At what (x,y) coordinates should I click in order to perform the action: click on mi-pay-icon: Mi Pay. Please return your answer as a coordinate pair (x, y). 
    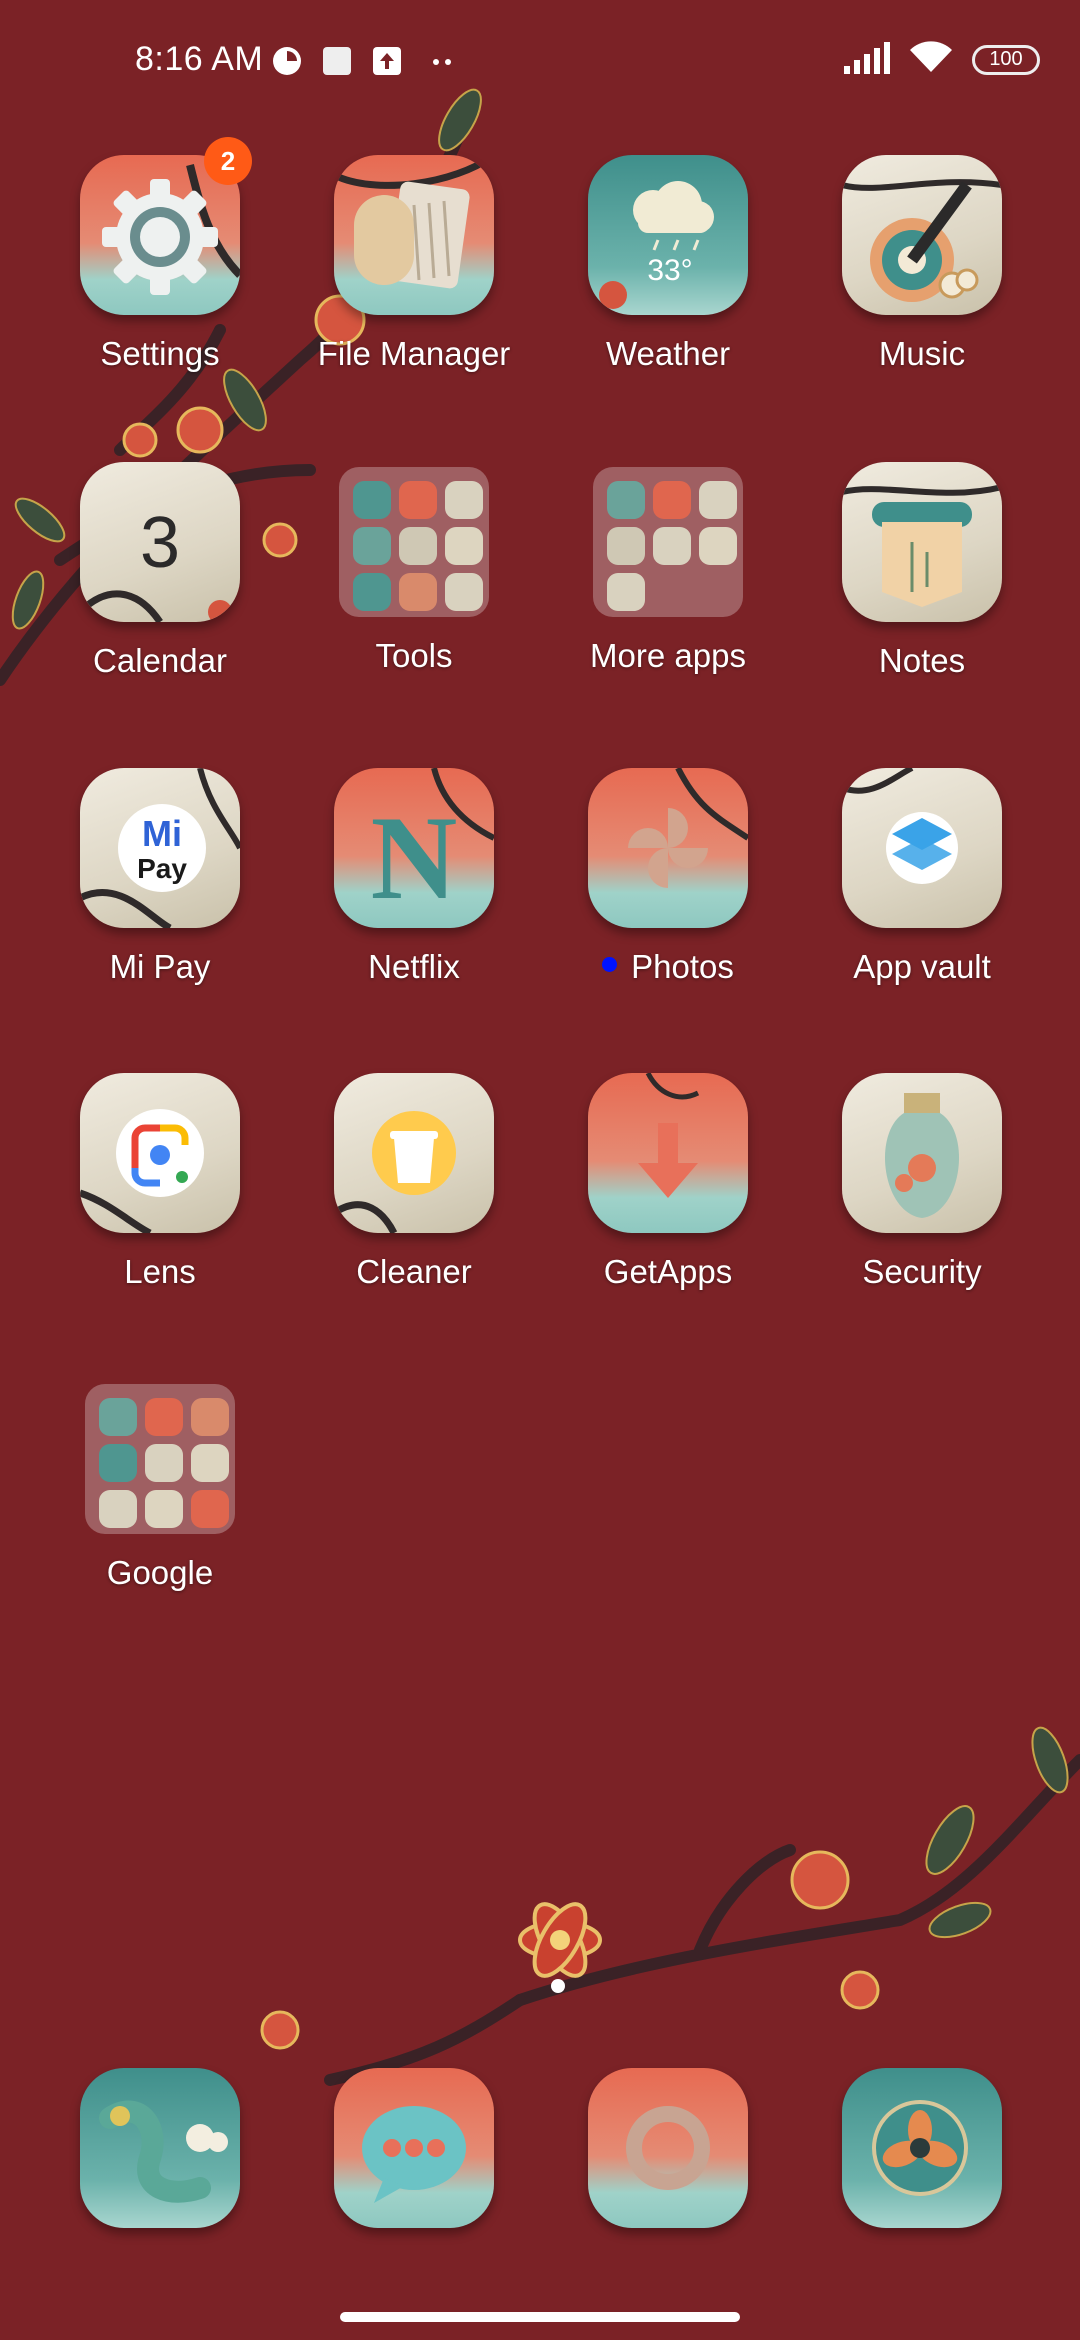
    Looking at the image, I should click on (160, 848).